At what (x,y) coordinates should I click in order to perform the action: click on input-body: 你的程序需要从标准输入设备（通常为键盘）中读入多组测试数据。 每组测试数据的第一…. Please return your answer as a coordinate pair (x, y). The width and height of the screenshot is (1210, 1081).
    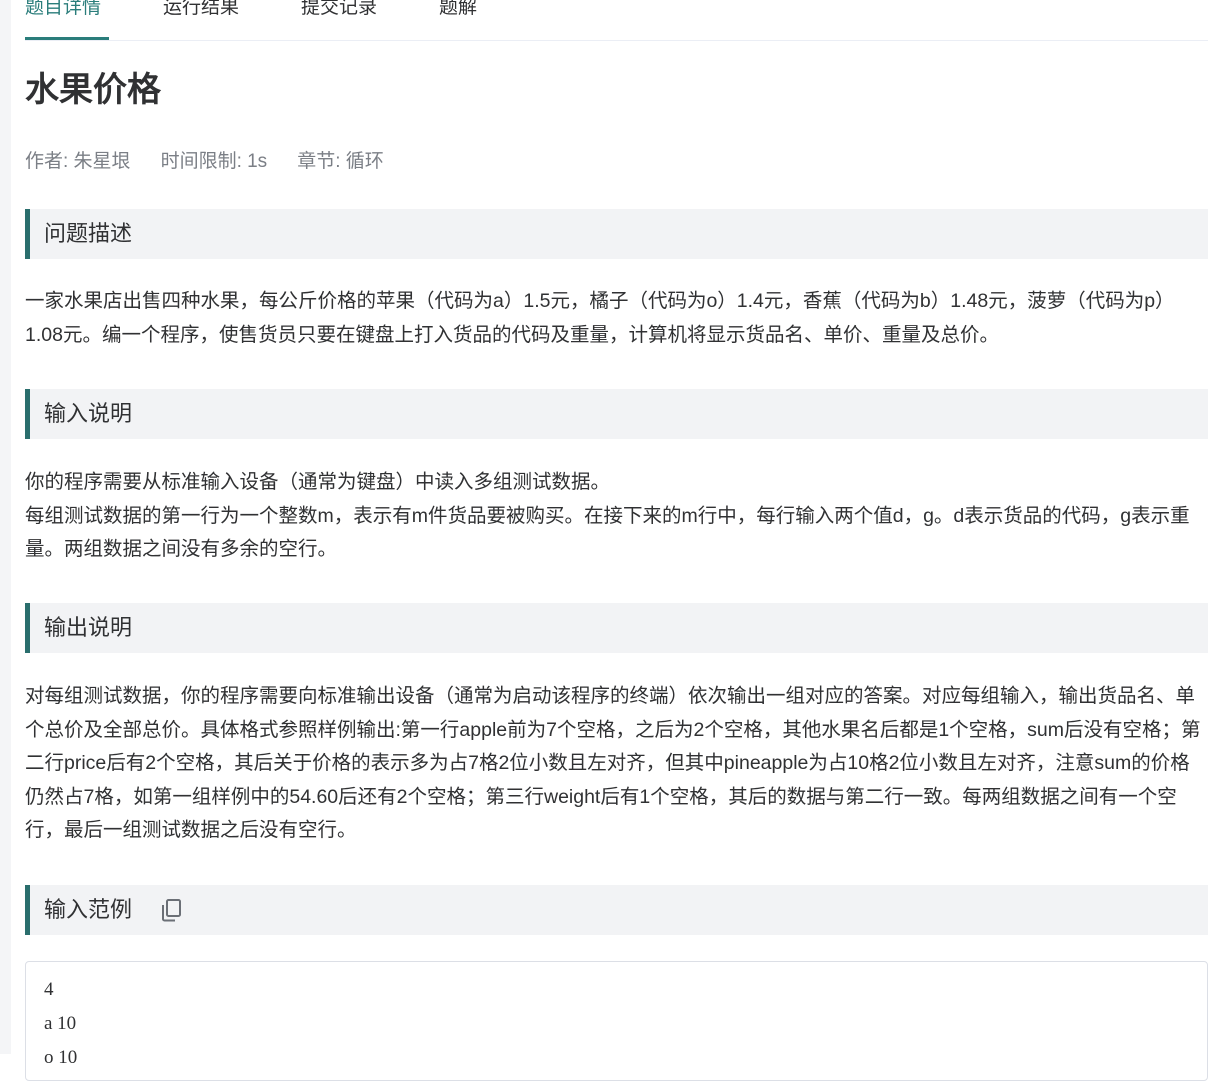
    Looking at the image, I should click on (616, 516).